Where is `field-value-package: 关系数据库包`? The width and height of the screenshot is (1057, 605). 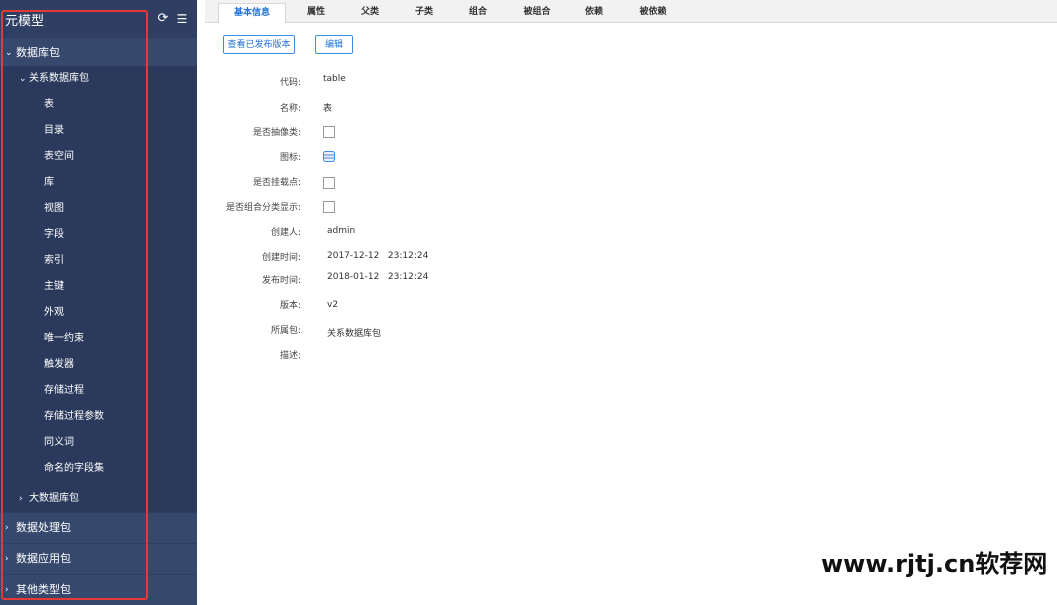 field-value-package: 关系数据库包 is located at coordinates (354, 334).